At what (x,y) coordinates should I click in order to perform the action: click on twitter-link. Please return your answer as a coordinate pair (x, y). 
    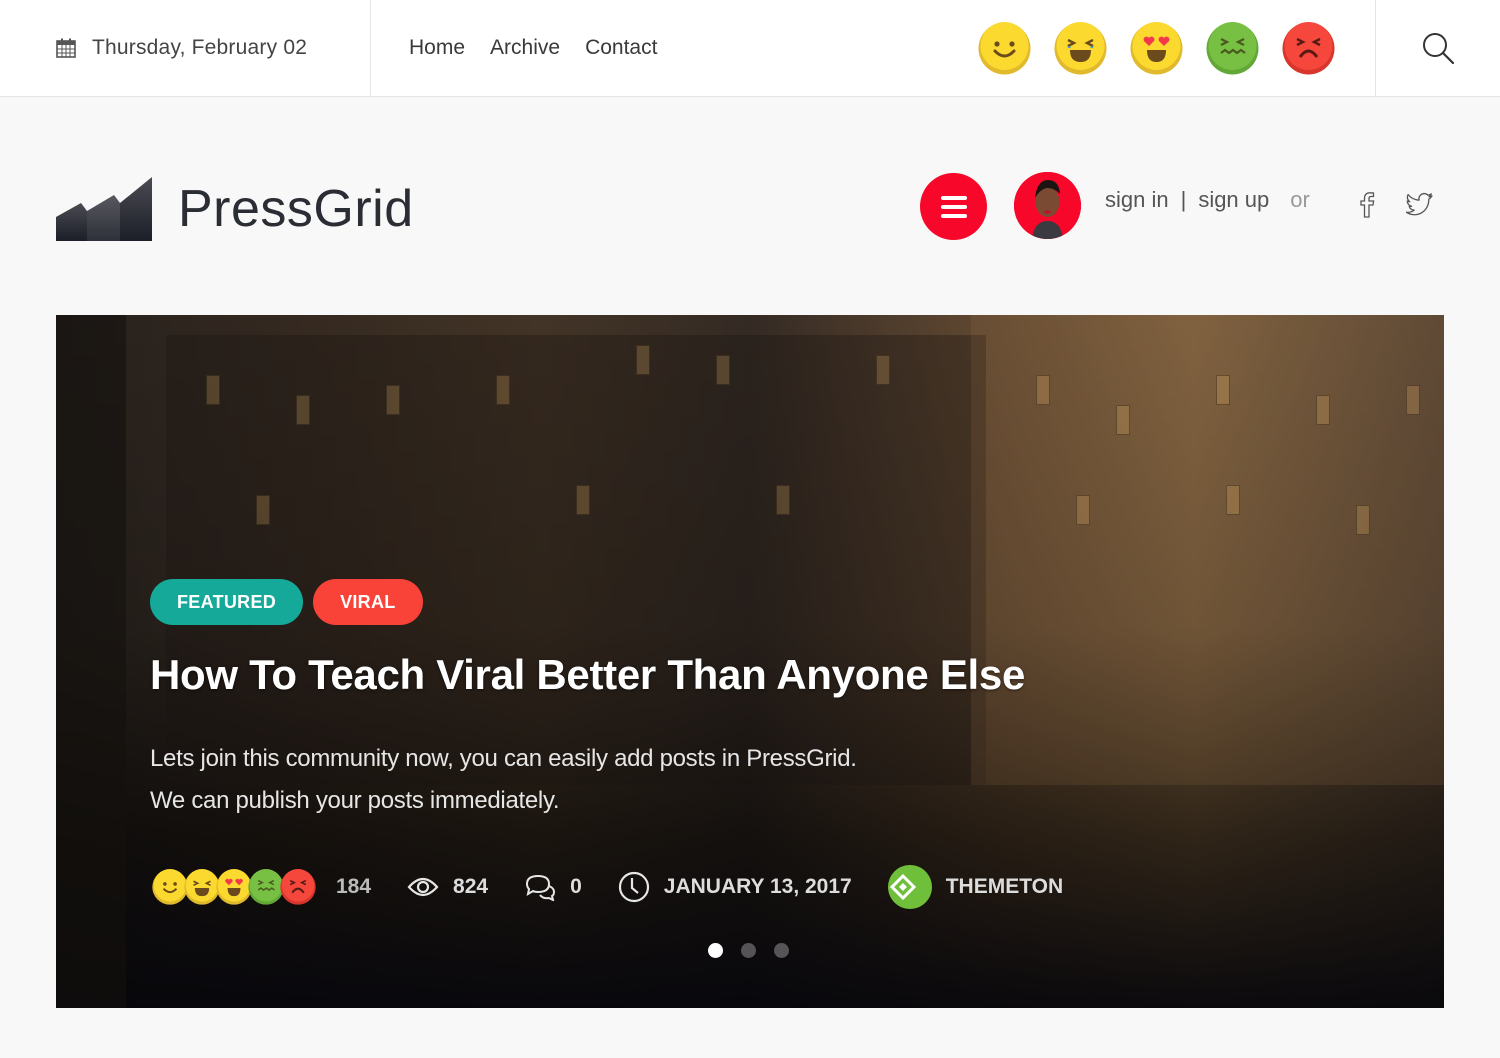
    Looking at the image, I should click on (1419, 204).